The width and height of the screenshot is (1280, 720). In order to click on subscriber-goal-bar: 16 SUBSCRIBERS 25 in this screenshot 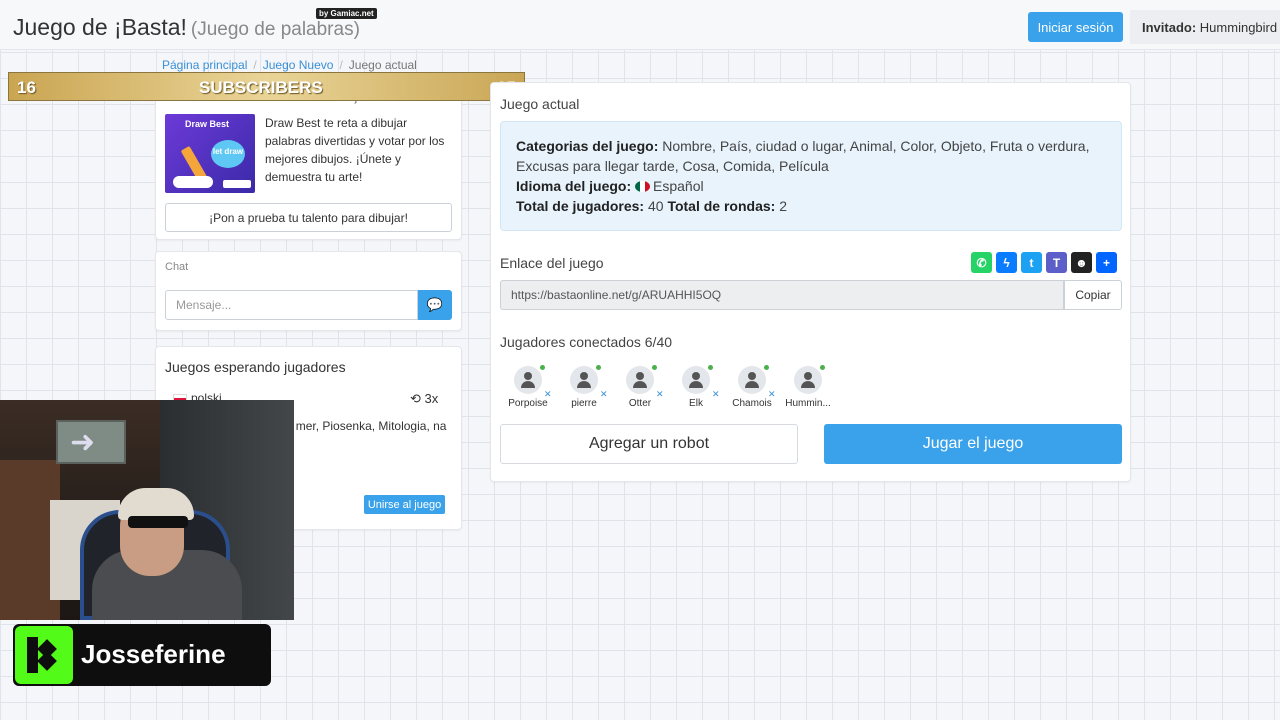, I will do `click(266, 86)`.